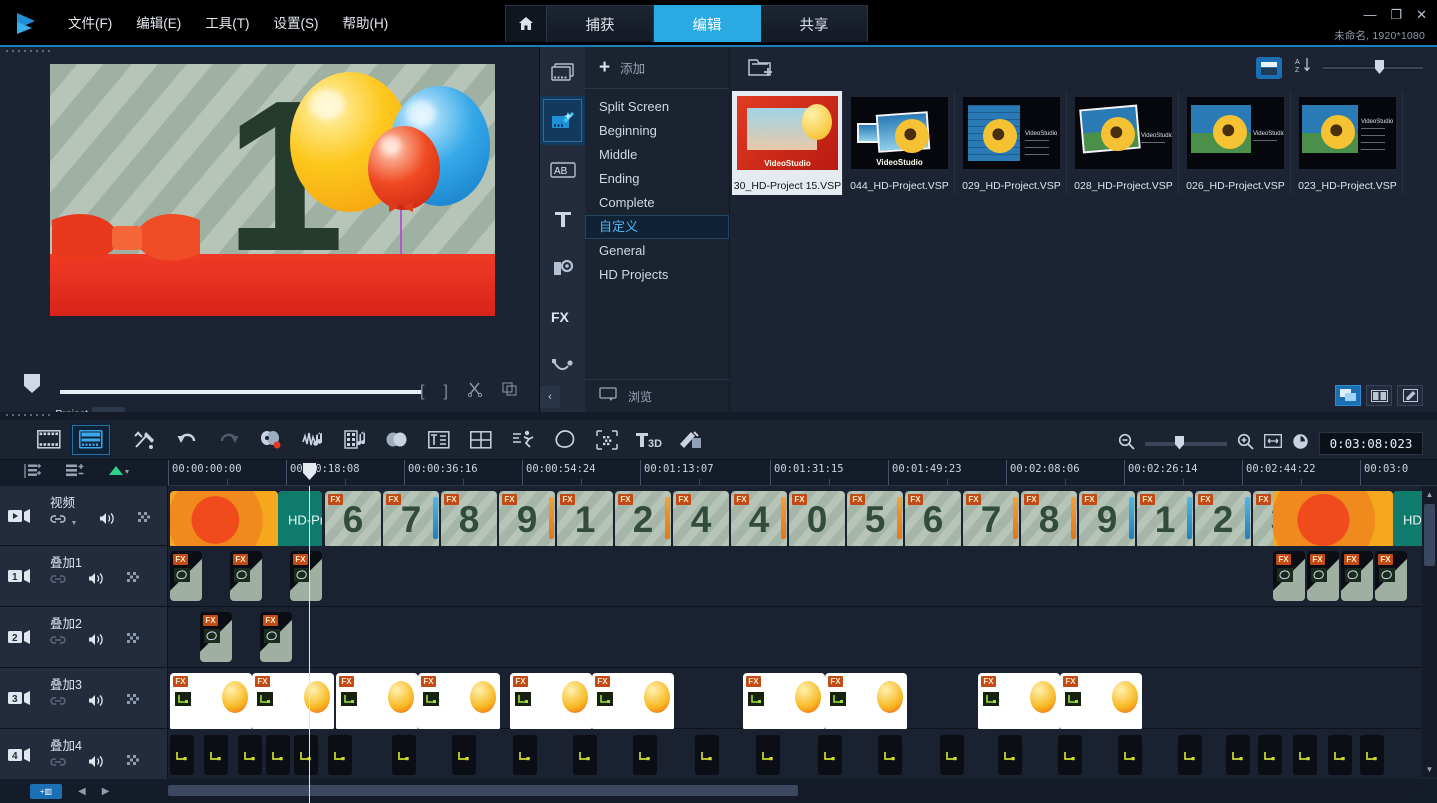 This screenshot has width=1437, height=803. Describe the element at coordinates (875, 520) in the screenshot. I see `timeline-clip: 5 FX` at that location.